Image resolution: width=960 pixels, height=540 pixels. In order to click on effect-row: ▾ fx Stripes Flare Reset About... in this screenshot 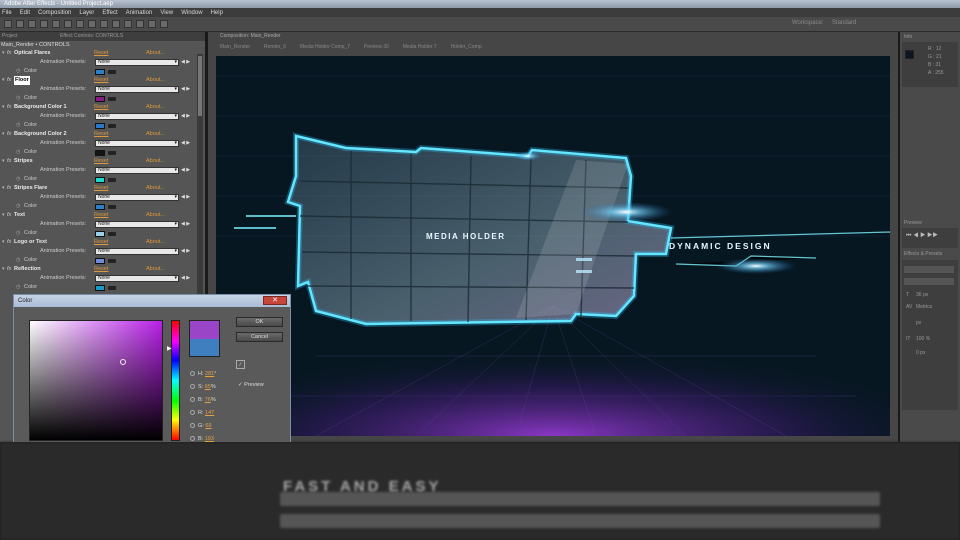, I will do `click(102, 188)`.